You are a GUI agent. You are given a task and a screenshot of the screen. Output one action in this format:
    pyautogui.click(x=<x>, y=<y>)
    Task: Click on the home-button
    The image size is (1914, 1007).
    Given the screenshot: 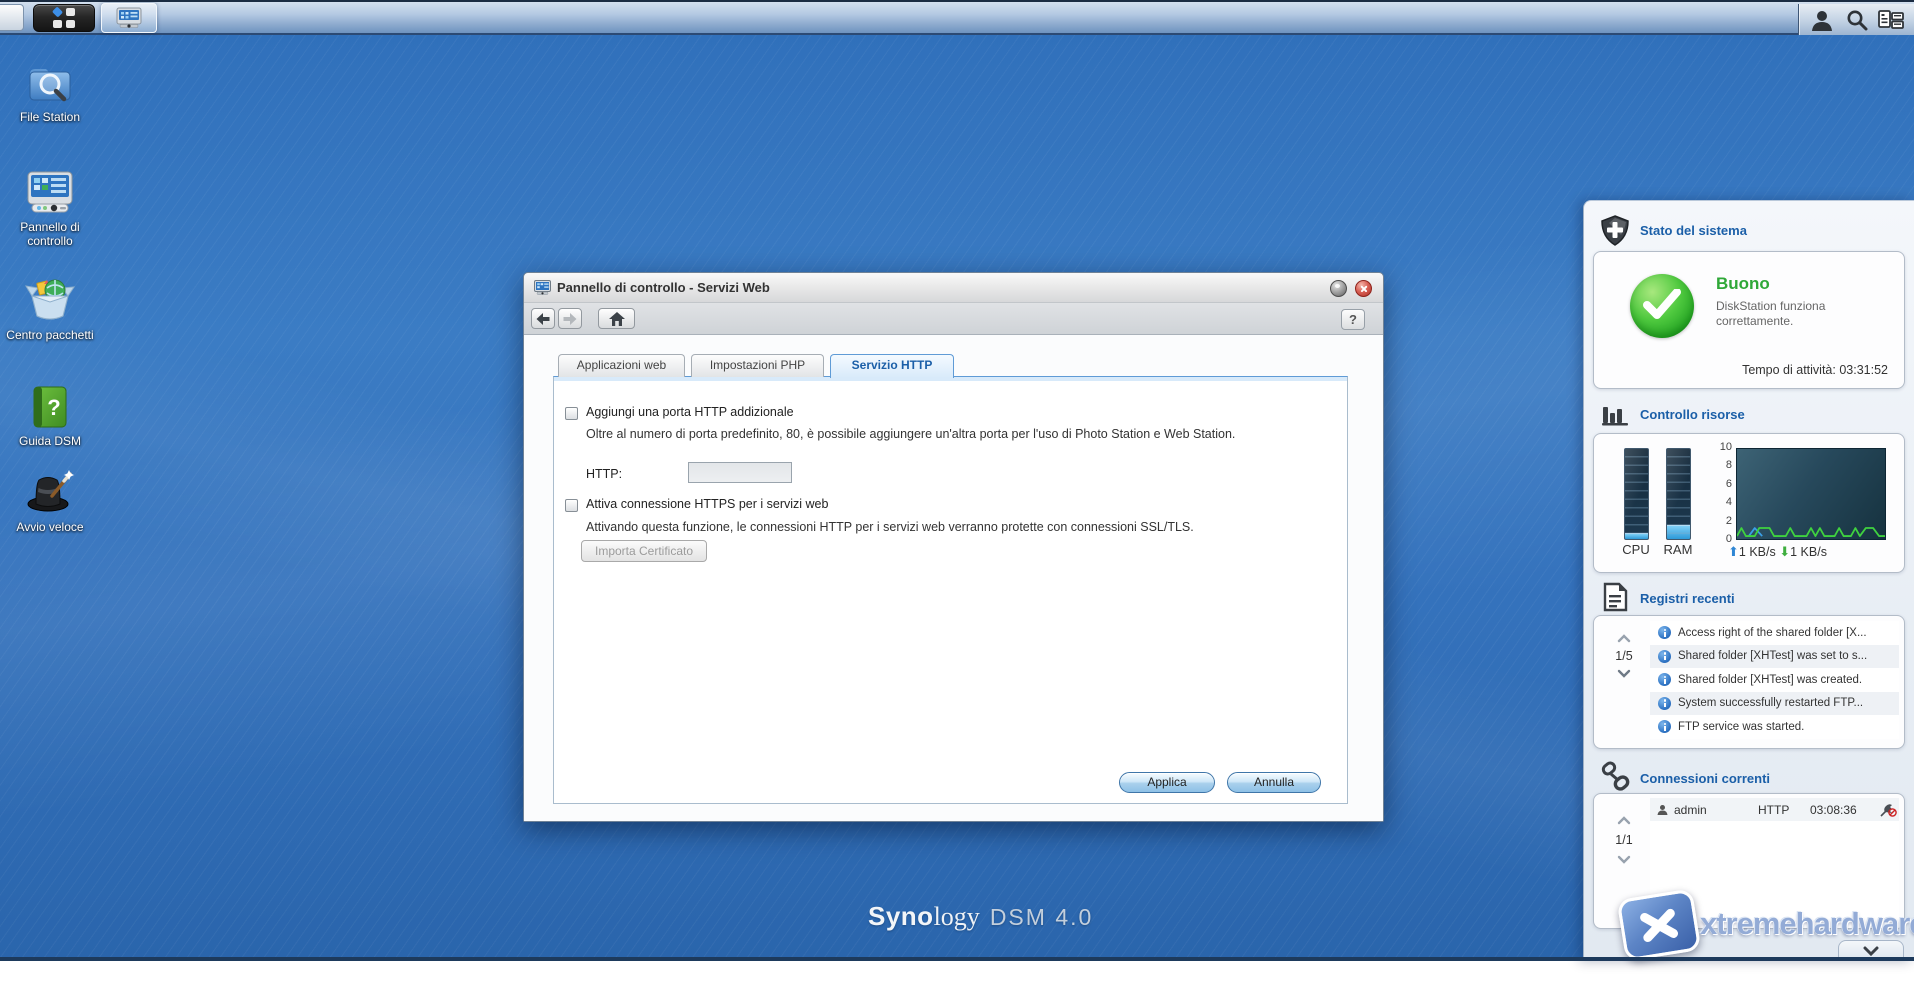 What is the action you would take?
    pyautogui.click(x=616, y=318)
    